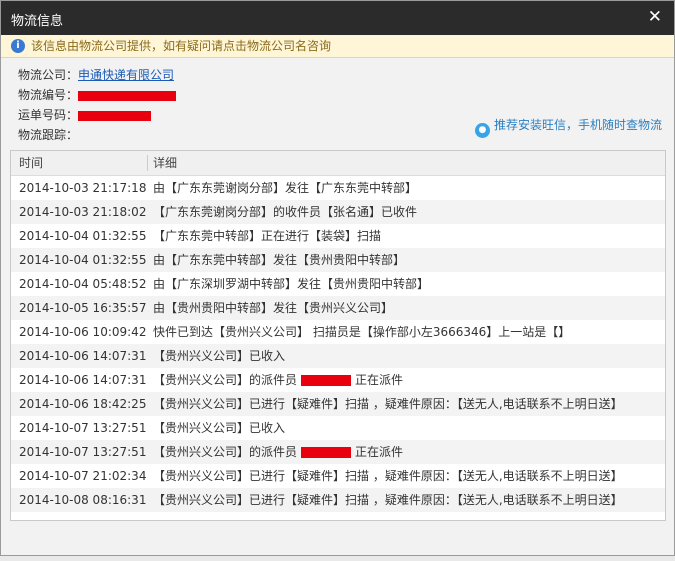 The height and width of the screenshot is (561, 675). Describe the element at coordinates (181, 46) in the screenshot. I see `notice-text: 该信息由物流公司提供，如有疑问请点击物流公司名咨询` at that location.